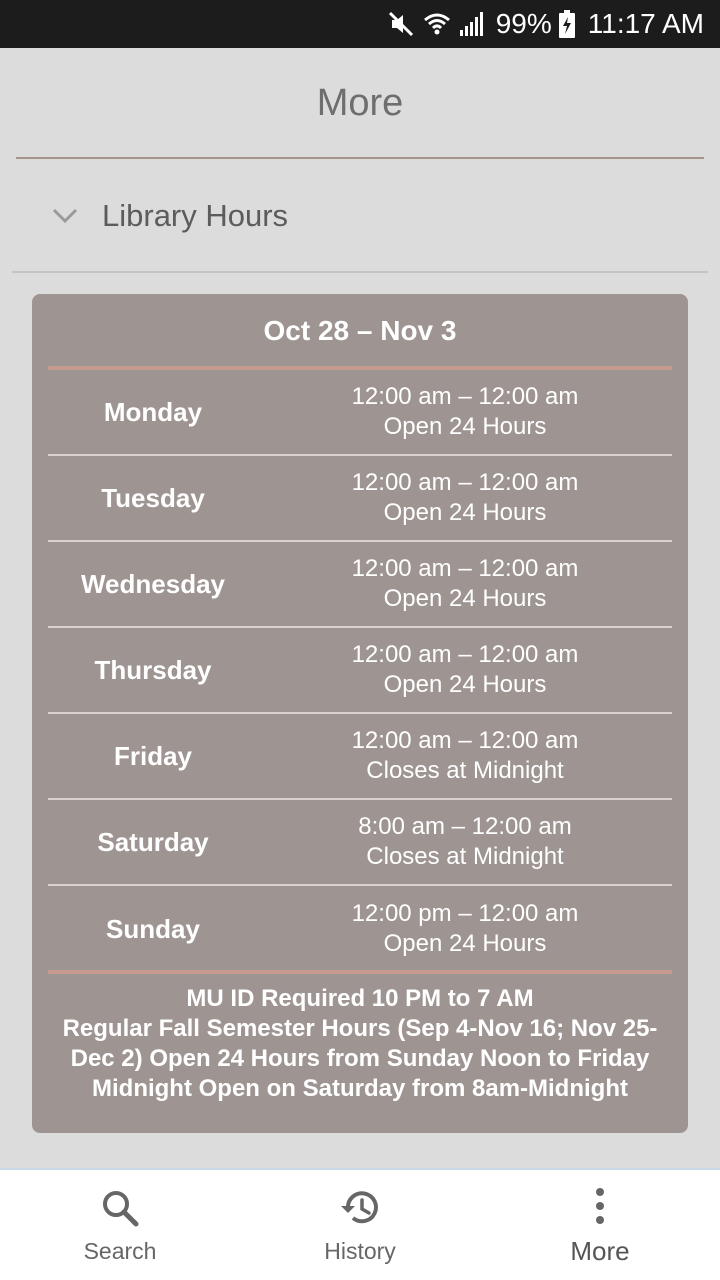  I want to click on day-label: Wednesday, so click(152, 583).